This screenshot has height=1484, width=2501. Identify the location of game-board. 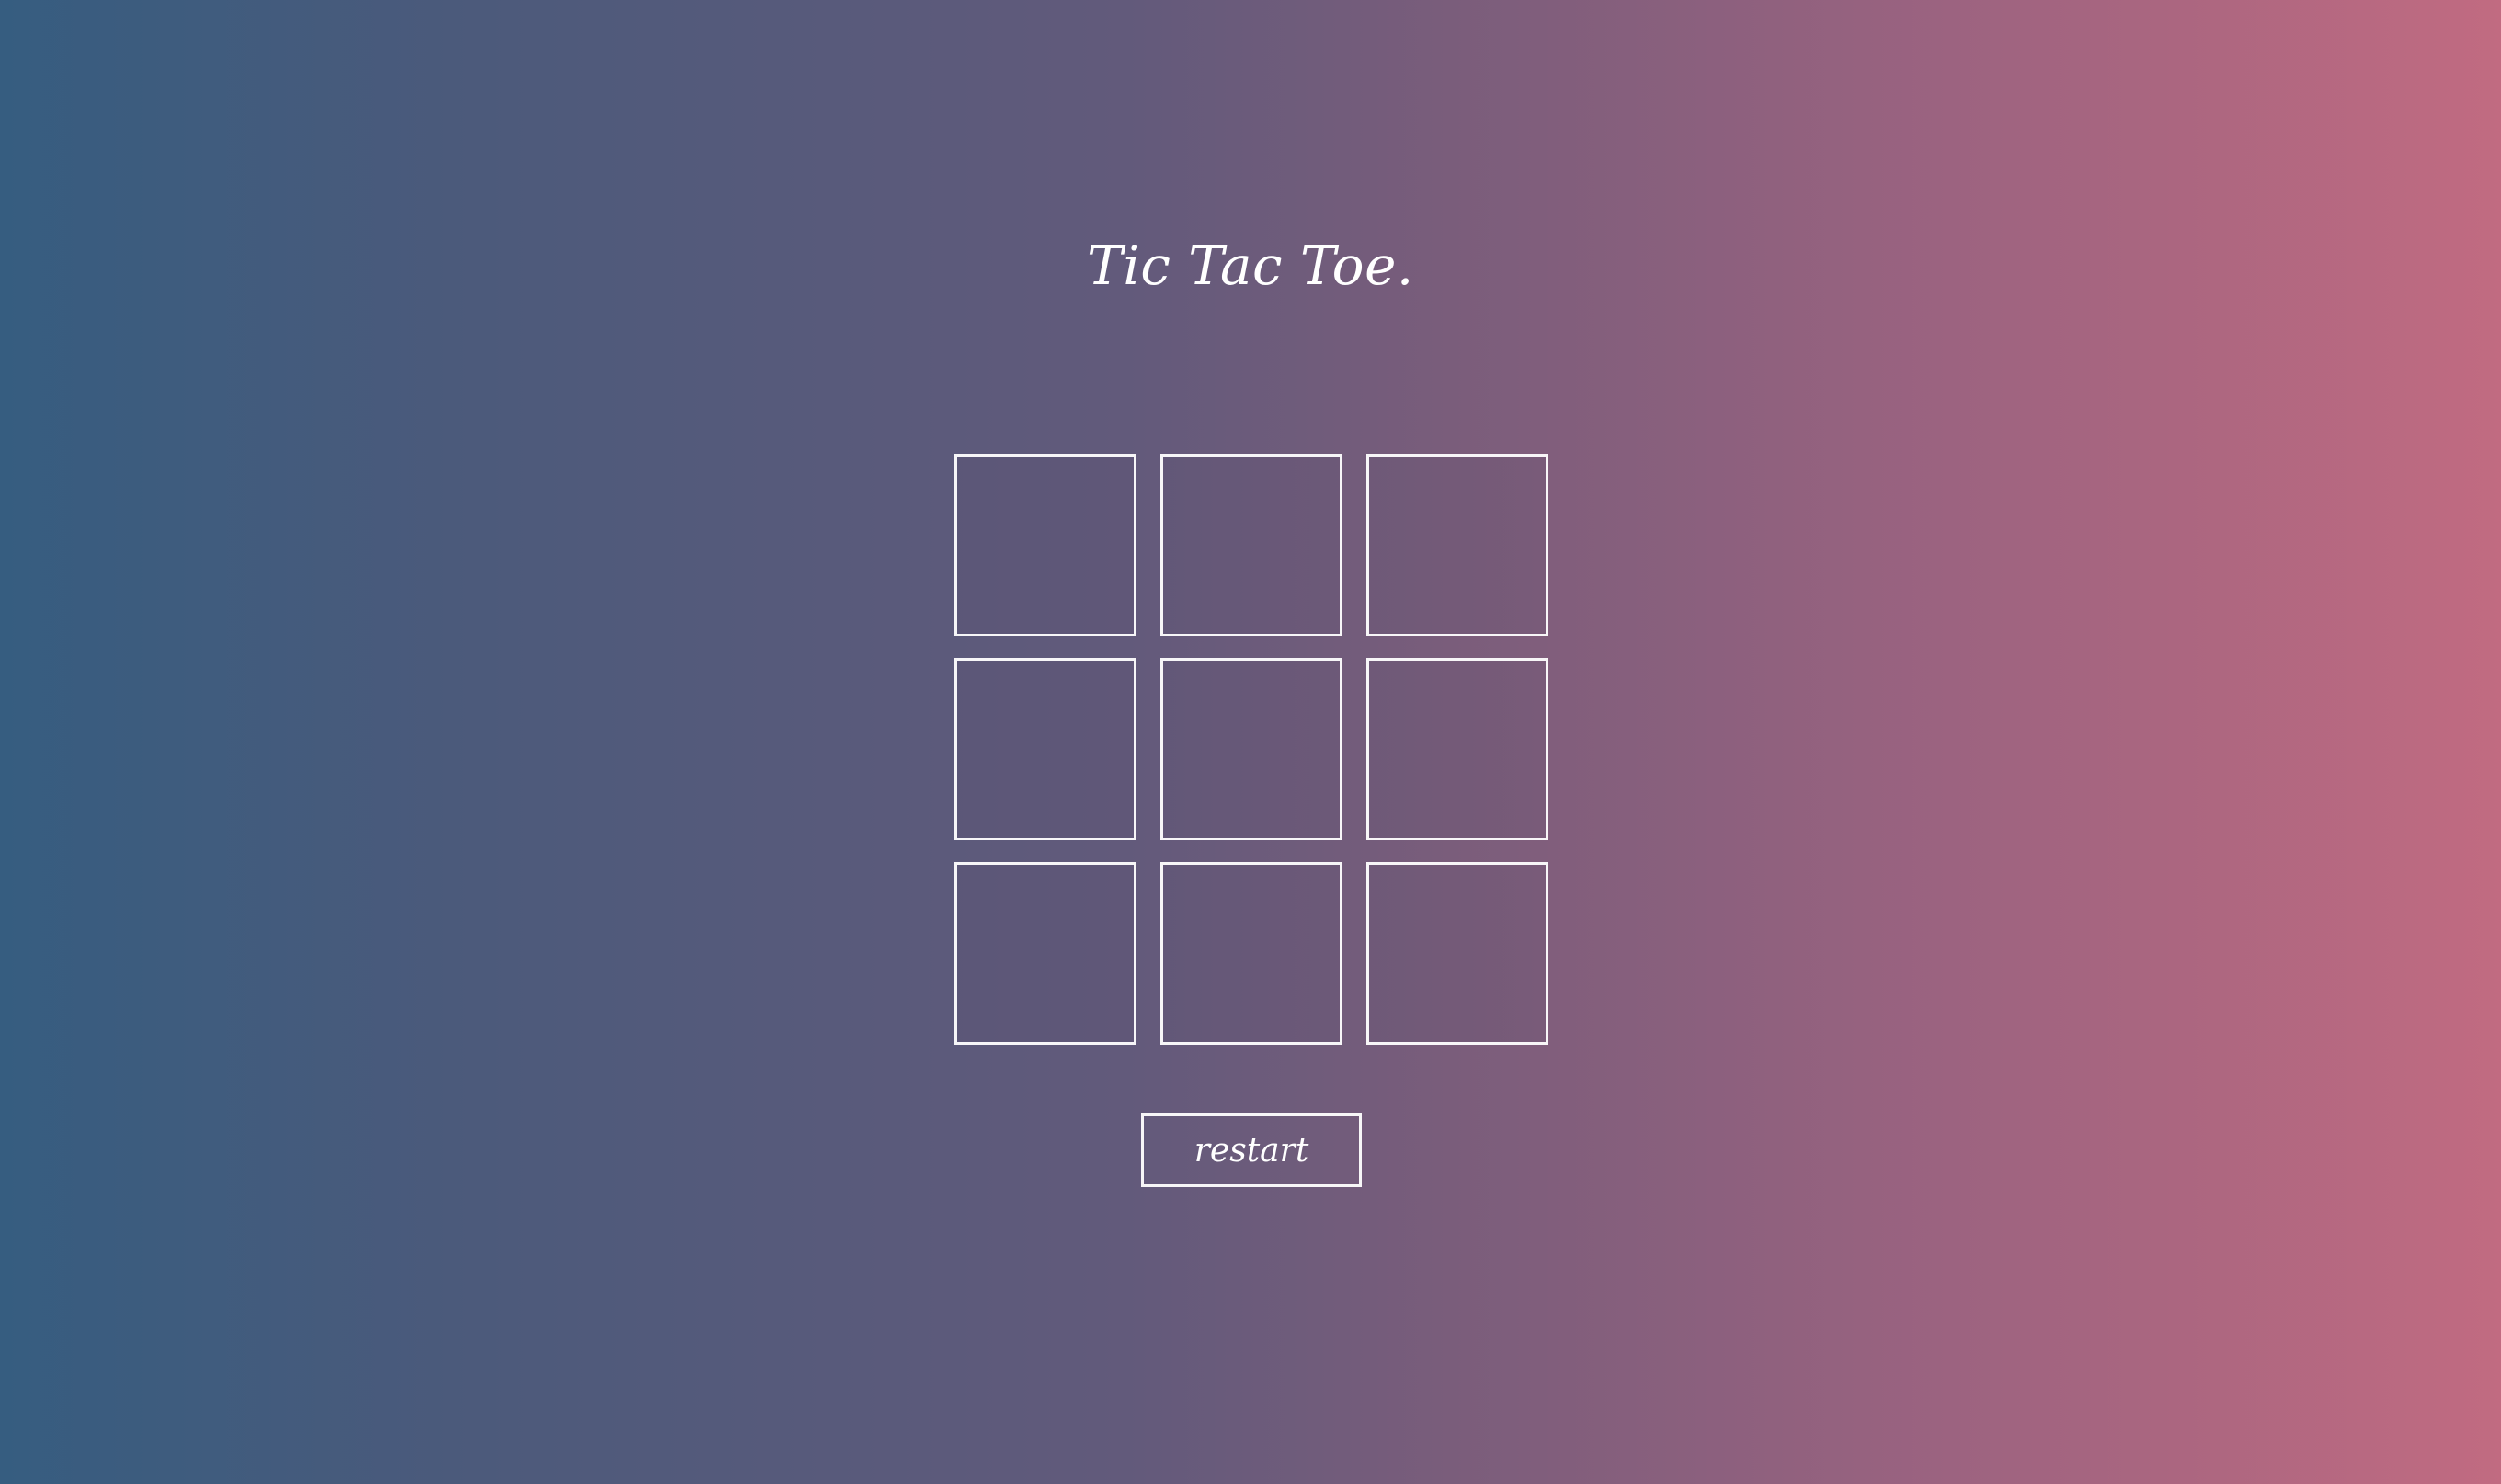
(1251, 750).